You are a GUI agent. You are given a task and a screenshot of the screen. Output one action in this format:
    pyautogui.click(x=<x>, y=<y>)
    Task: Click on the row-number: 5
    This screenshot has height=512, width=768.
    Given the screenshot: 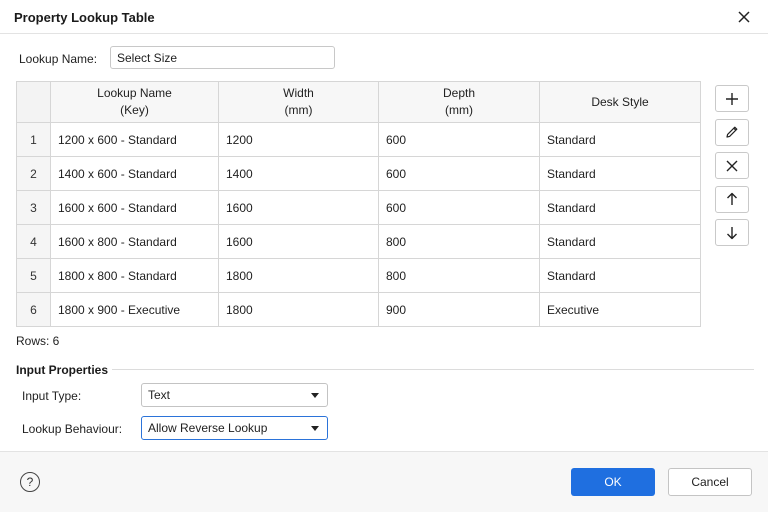 What is the action you would take?
    pyautogui.click(x=33, y=275)
    